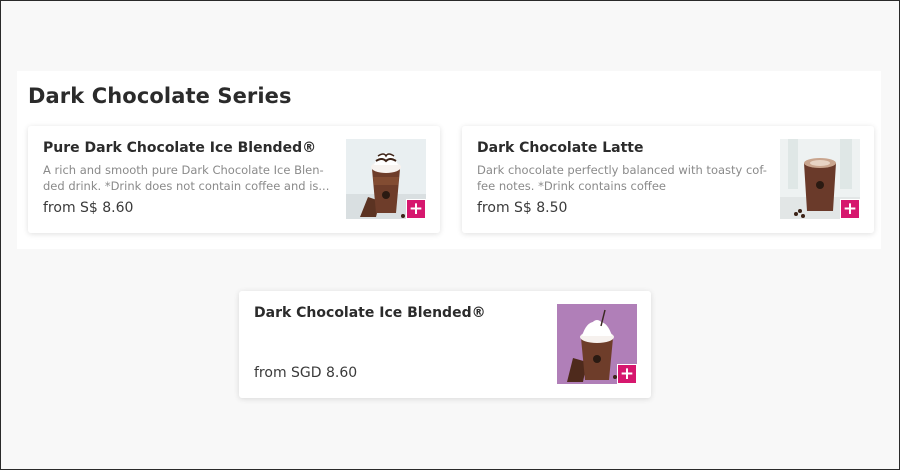  Describe the element at coordinates (597, 344) in the screenshot. I see `blended-chocolate-drink-icon: +` at that location.